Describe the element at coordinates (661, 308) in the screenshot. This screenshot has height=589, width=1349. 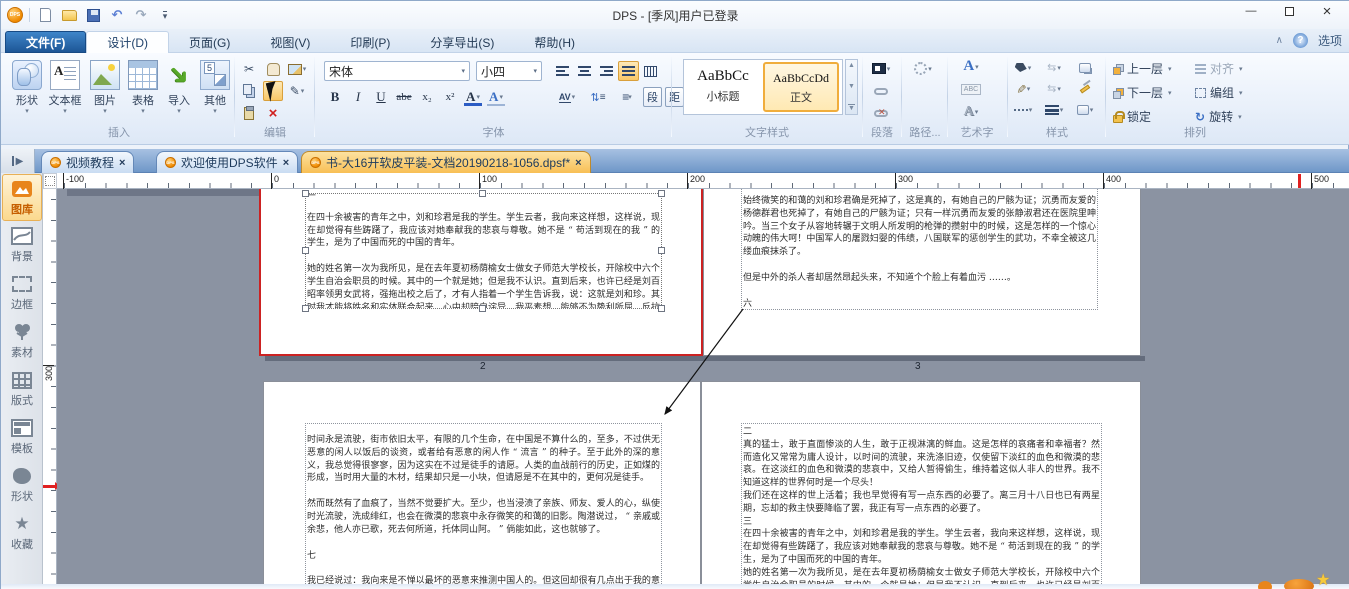
I see `resize-handle-se` at that location.